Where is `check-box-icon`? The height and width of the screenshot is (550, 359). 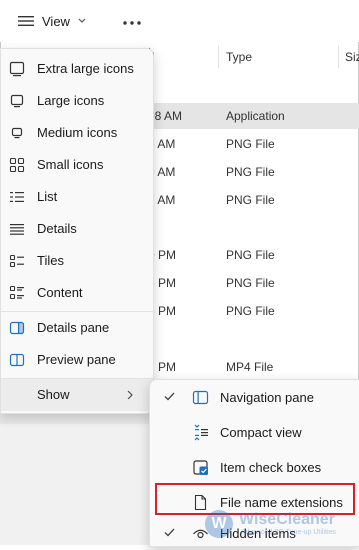 check-box-icon is located at coordinates (200, 467).